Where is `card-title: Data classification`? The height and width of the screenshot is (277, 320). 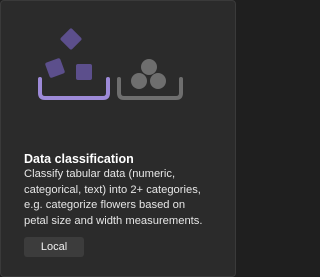 card-title: Data classification is located at coordinates (79, 159).